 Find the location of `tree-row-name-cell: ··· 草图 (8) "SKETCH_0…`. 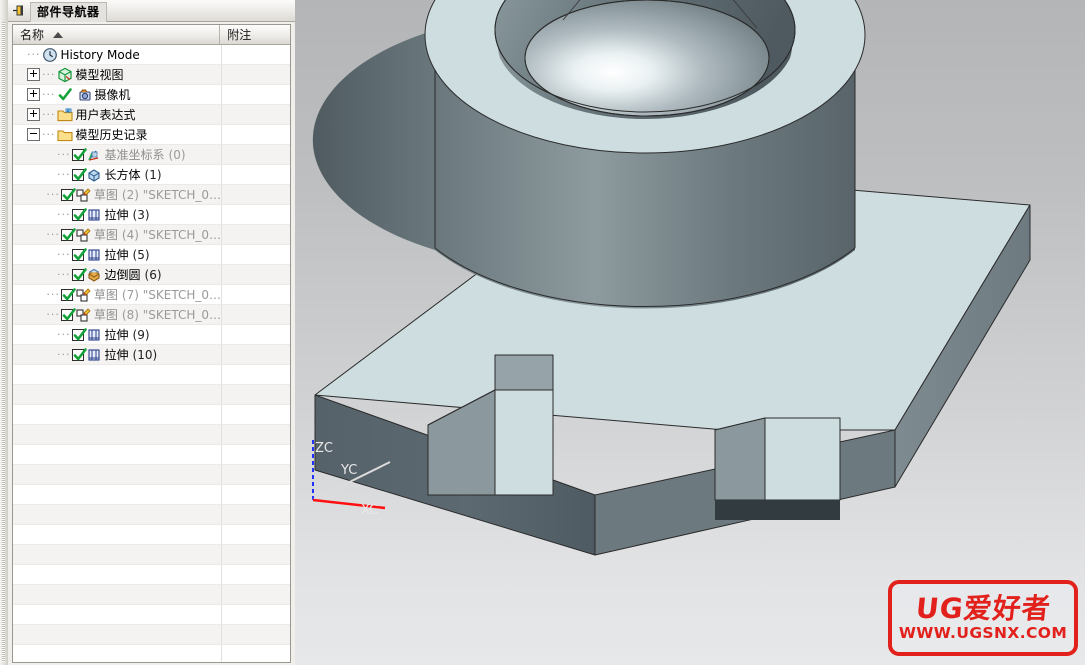

tree-row-name-cell: ··· 草图 (8) "SKETCH_0… is located at coordinates (117, 314).